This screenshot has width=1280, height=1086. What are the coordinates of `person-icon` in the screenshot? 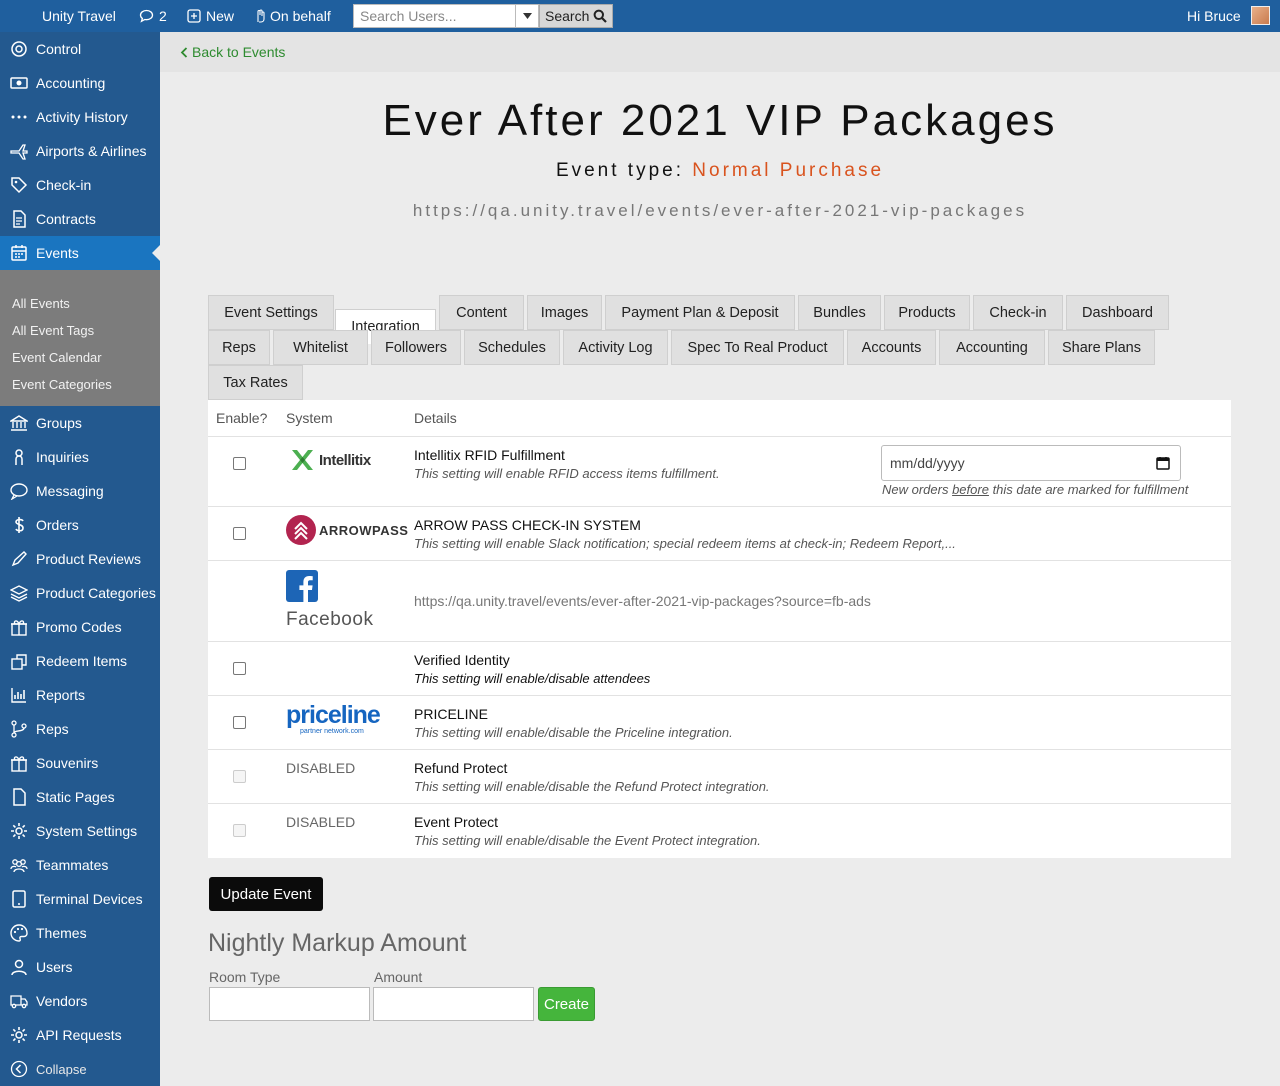 It's located at (19, 457).